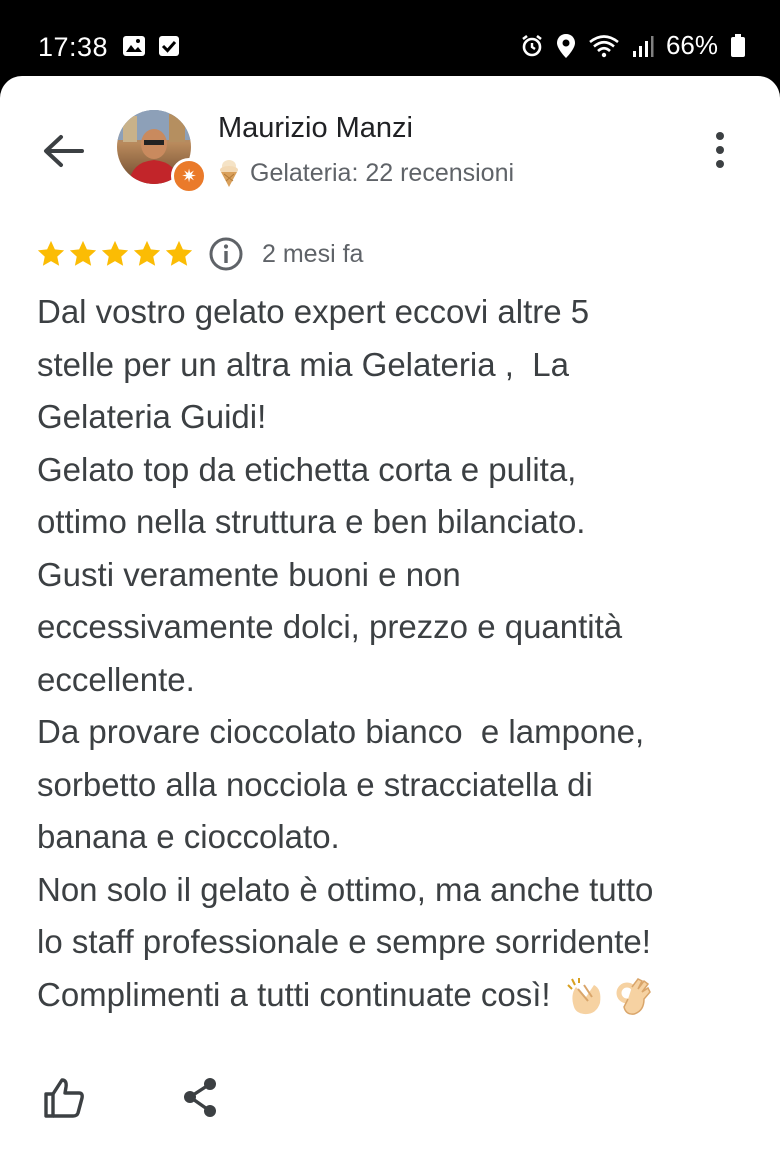 The height and width of the screenshot is (1160, 780). What do you see at coordinates (199, 254) in the screenshot?
I see `rating-row: 2 mesi fa` at bounding box center [199, 254].